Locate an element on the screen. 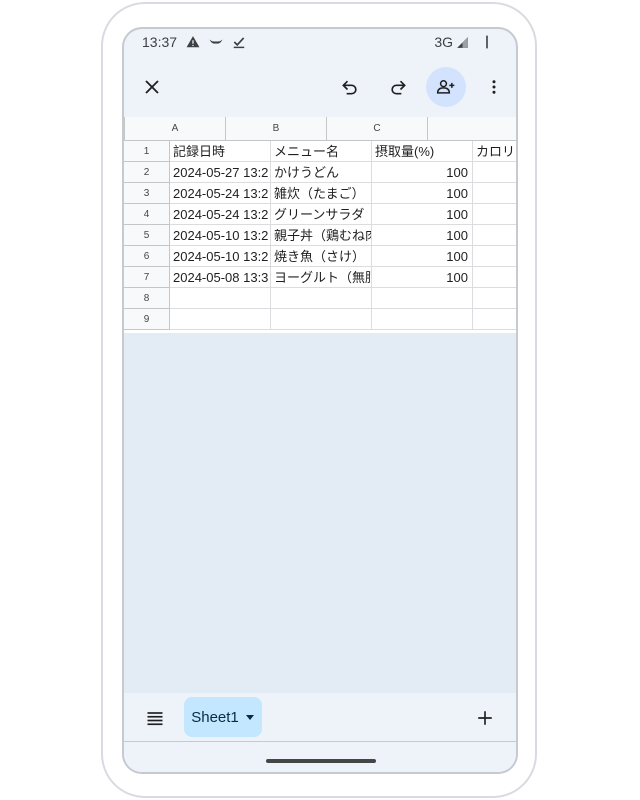 This screenshot has width=640, height=800. cell-b: 親子丼（鶏むね肉 is located at coordinates (321, 235).